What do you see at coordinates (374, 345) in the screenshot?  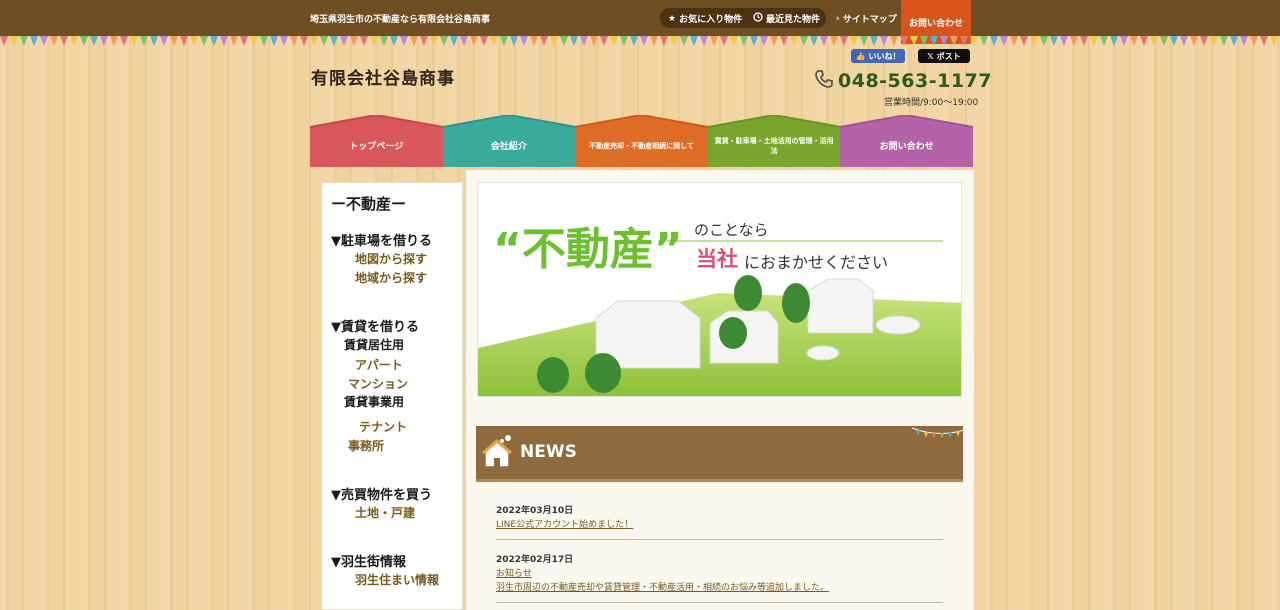 I see `sidebar-sub-residential: 賃貸居住用` at bounding box center [374, 345].